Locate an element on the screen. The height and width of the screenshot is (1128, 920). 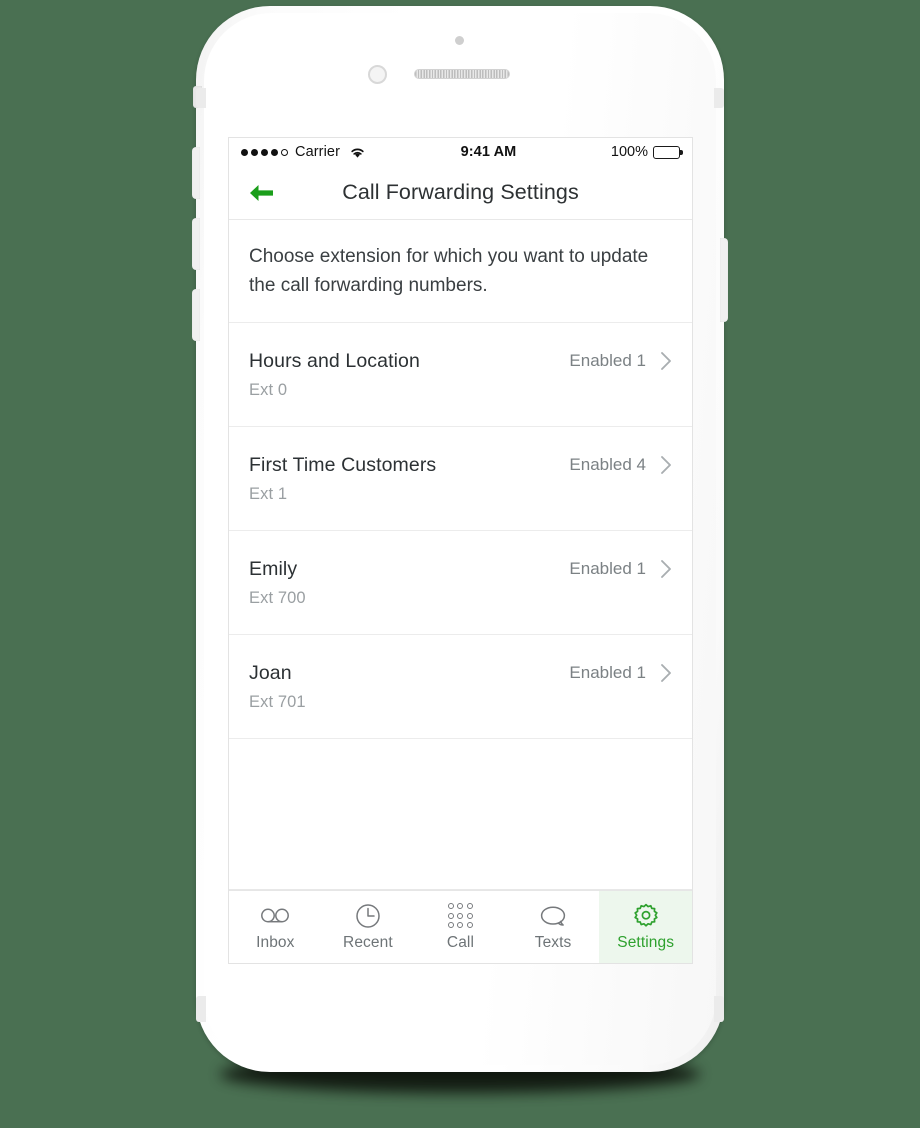
list-item-top-row: Emily Enabled 1 is located at coordinates (460, 569).